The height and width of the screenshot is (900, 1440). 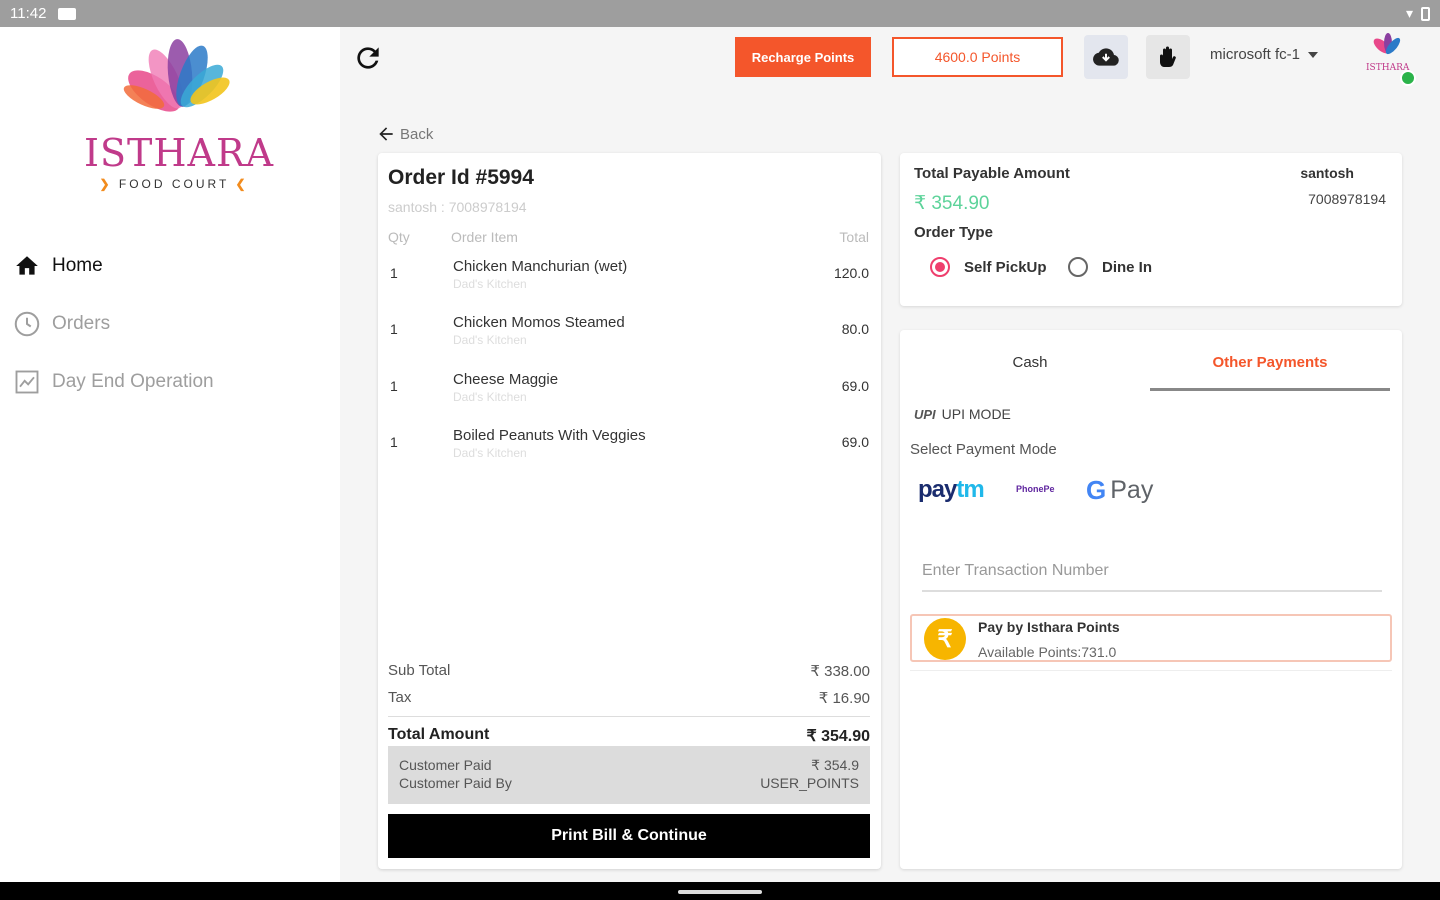 I want to click on sidebar-item-label: Day End Operation, so click(x=133, y=381).